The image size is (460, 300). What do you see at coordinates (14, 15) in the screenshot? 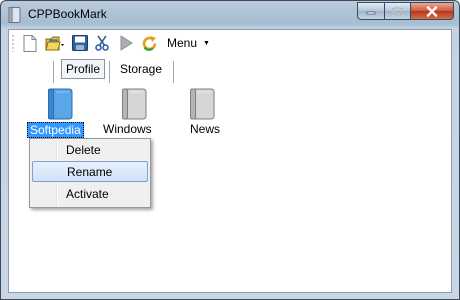
I see `app-book-icon` at bounding box center [14, 15].